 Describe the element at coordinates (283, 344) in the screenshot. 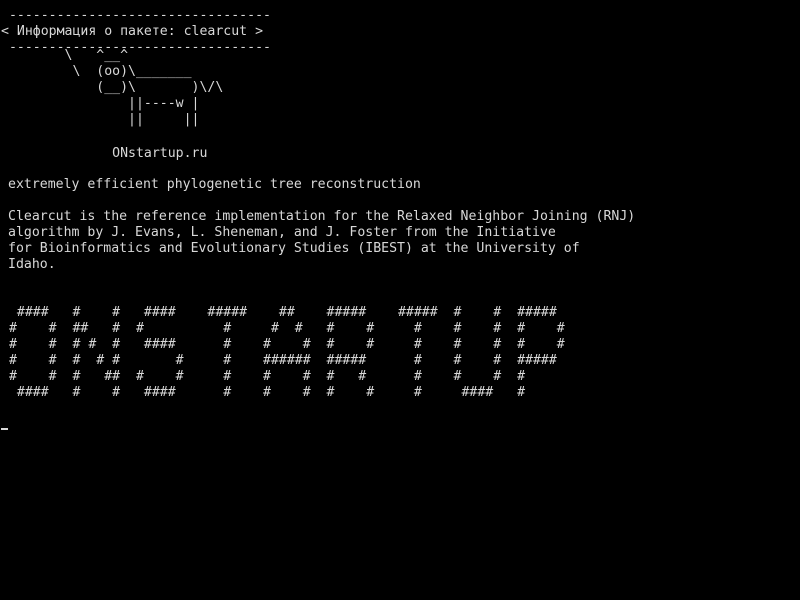

I see `banner-line: # # # # # #### # # # # # # # # # #` at that location.